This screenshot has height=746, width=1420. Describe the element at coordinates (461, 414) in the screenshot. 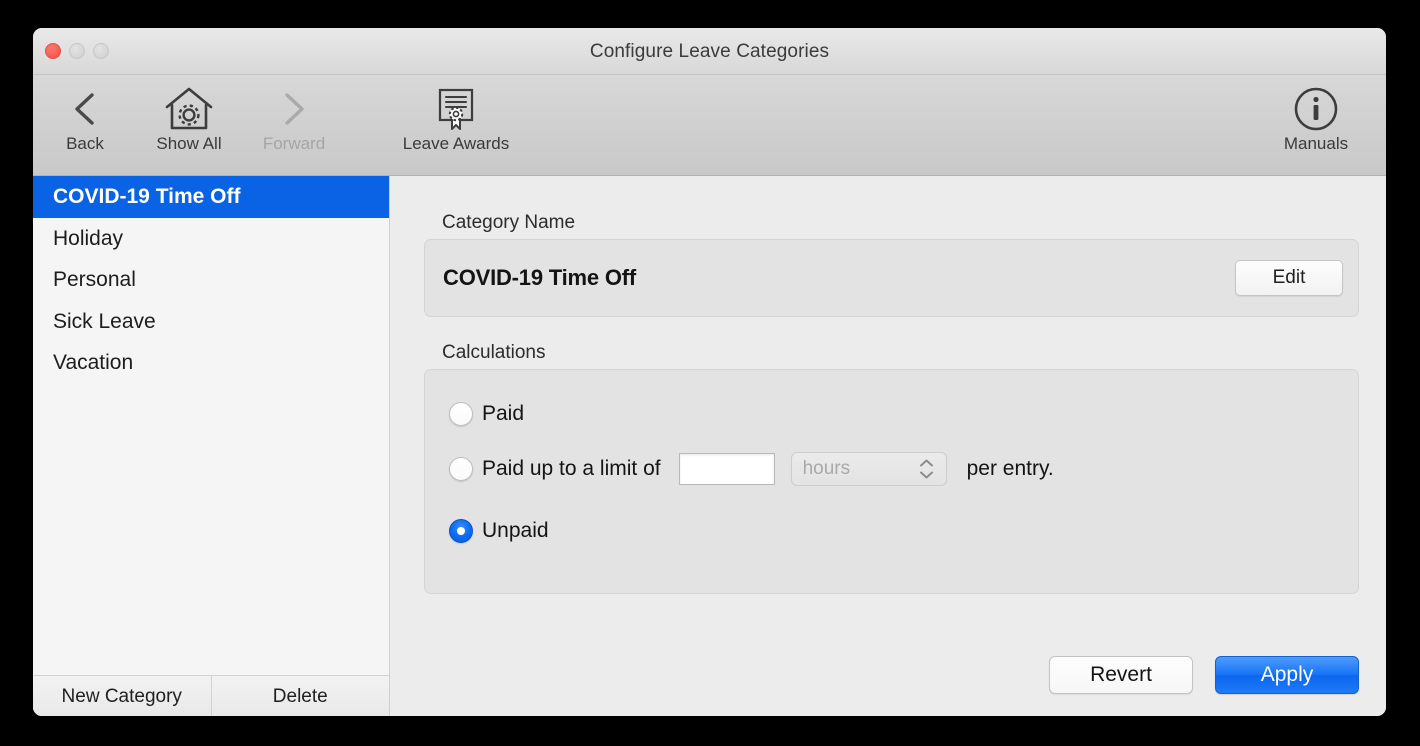

I see `radio-paid` at that location.